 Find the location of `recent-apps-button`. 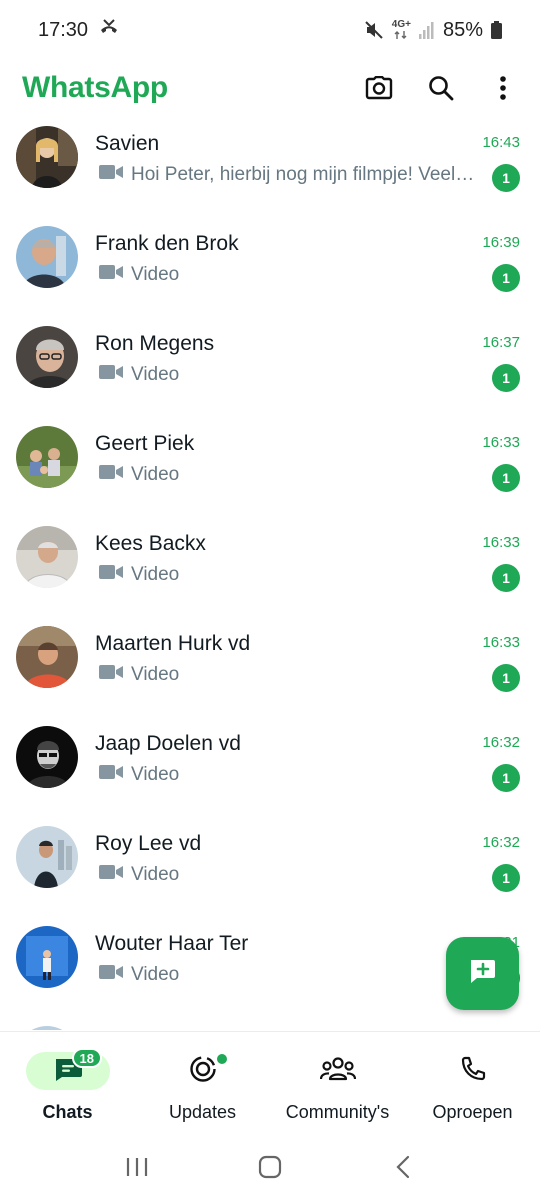

recent-apps-button is located at coordinates (137, 1167).